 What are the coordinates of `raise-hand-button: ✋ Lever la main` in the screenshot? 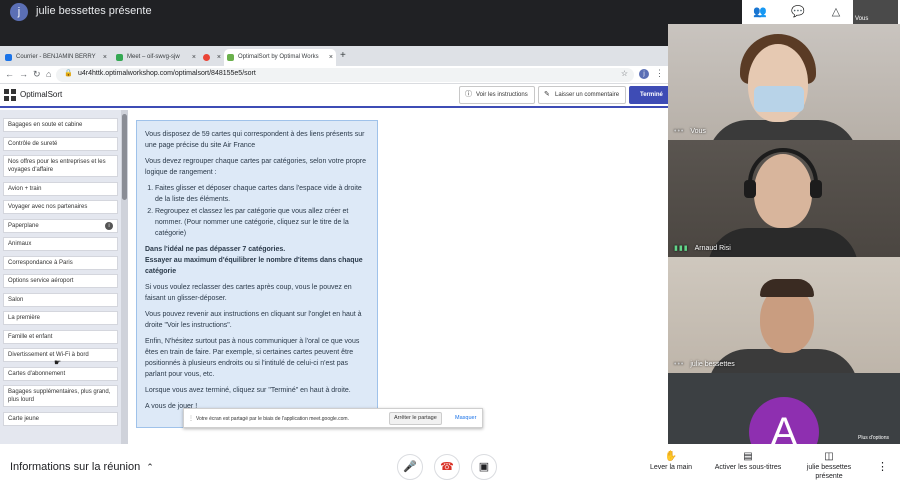 It's located at (671, 462).